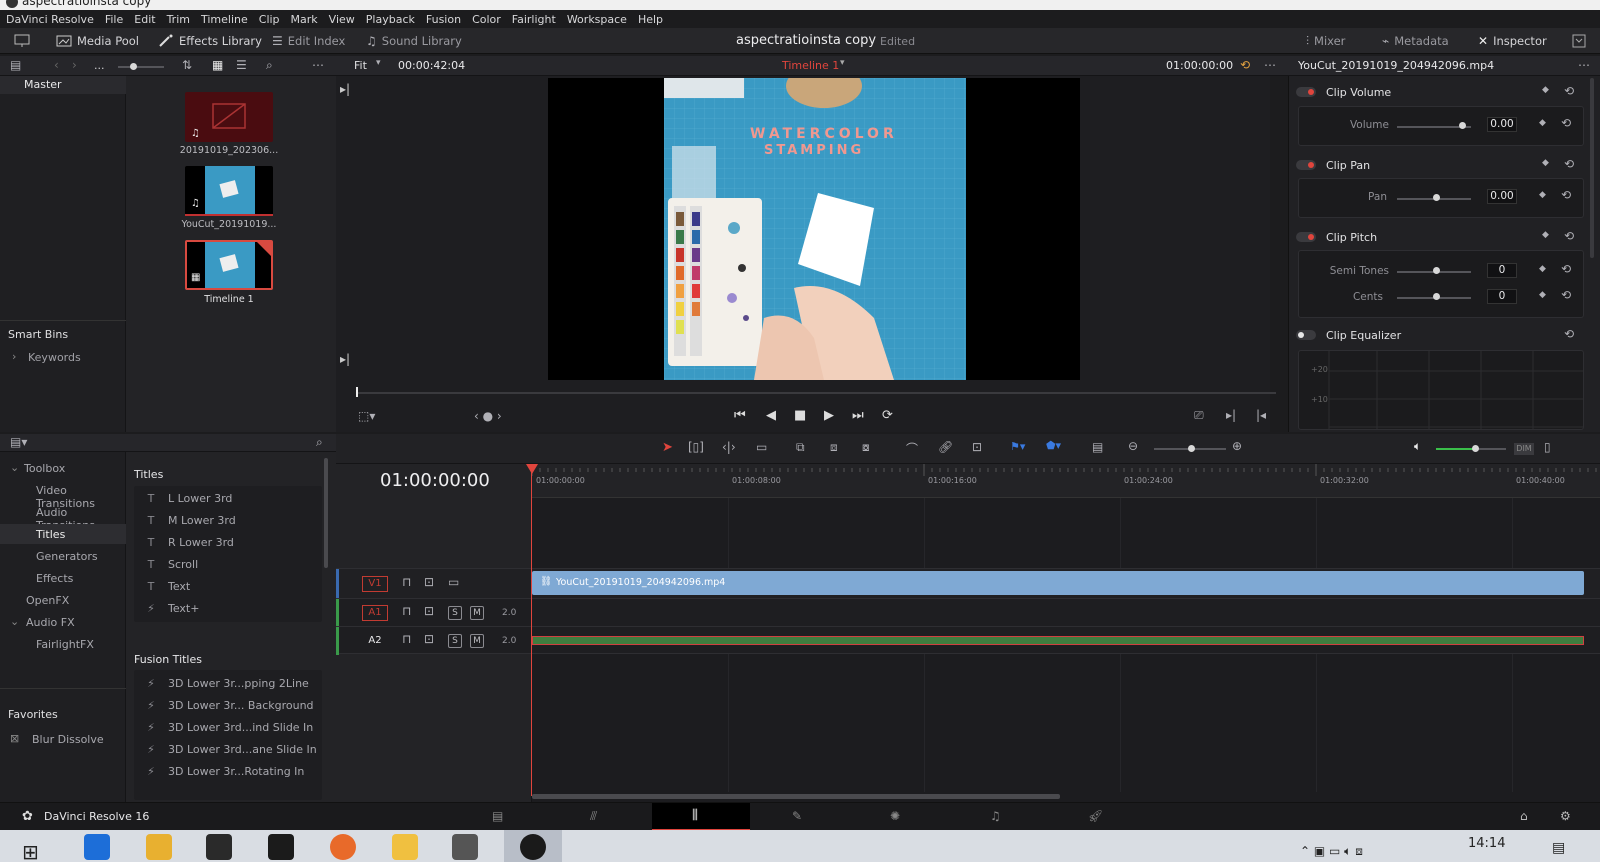 The height and width of the screenshot is (862, 1600). What do you see at coordinates (345, 359) in the screenshot?
I see `last-frame-icon: ▸|` at bounding box center [345, 359].